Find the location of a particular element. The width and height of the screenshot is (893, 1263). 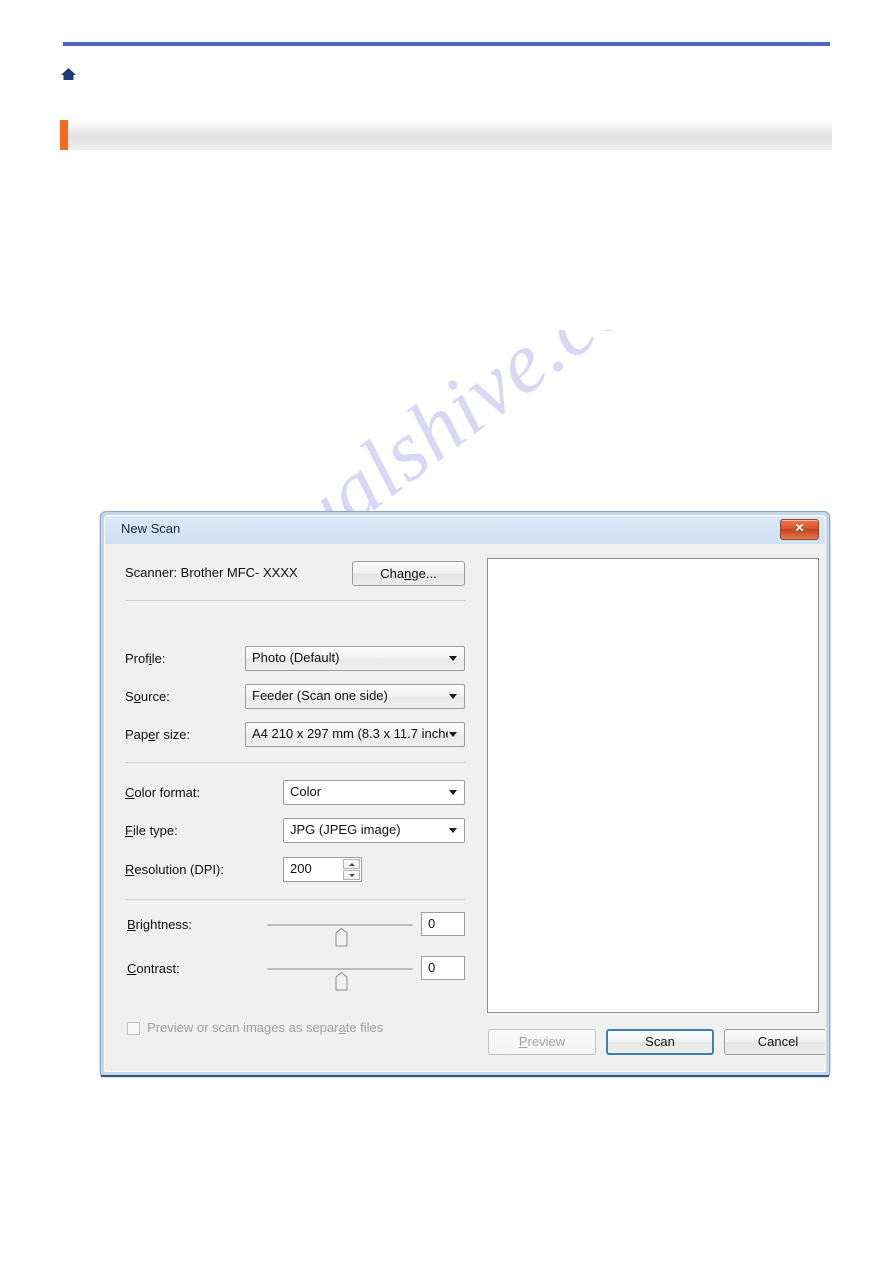

spinner-up-icon is located at coordinates (351, 864).